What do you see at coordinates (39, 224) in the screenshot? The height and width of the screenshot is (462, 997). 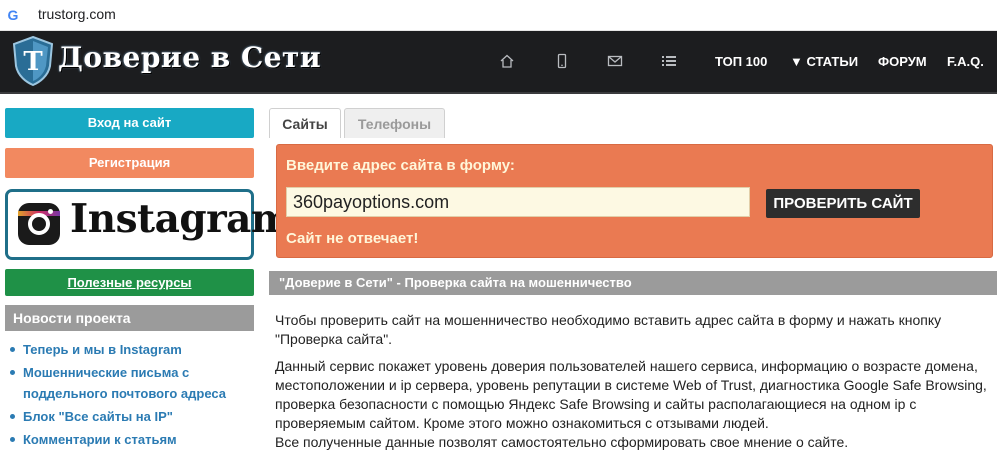 I see `instagram-icon` at bounding box center [39, 224].